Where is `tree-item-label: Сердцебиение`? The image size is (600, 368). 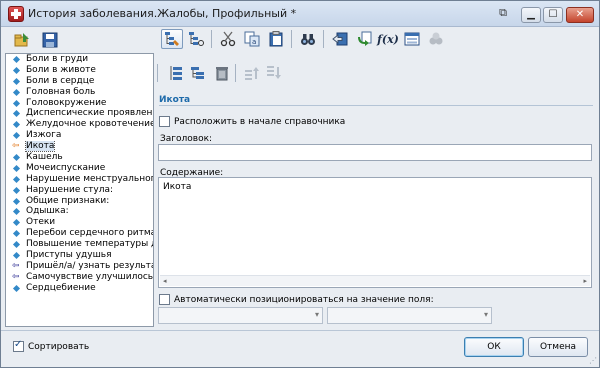
tree-item-label: Сердцебиение is located at coordinates (61, 287).